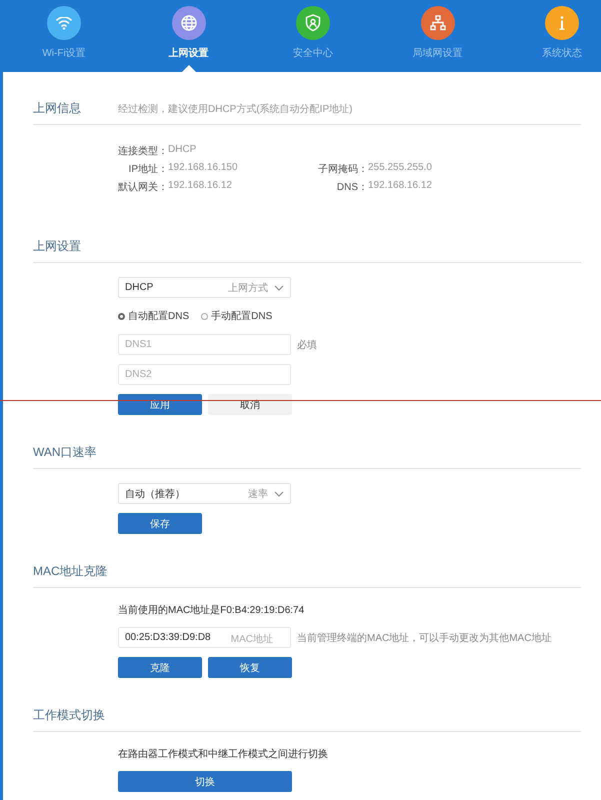 The width and height of the screenshot is (601, 800). Describe the element at coordinates (160, 523) in the screenshot. I see `action-button: 保存` at that location.